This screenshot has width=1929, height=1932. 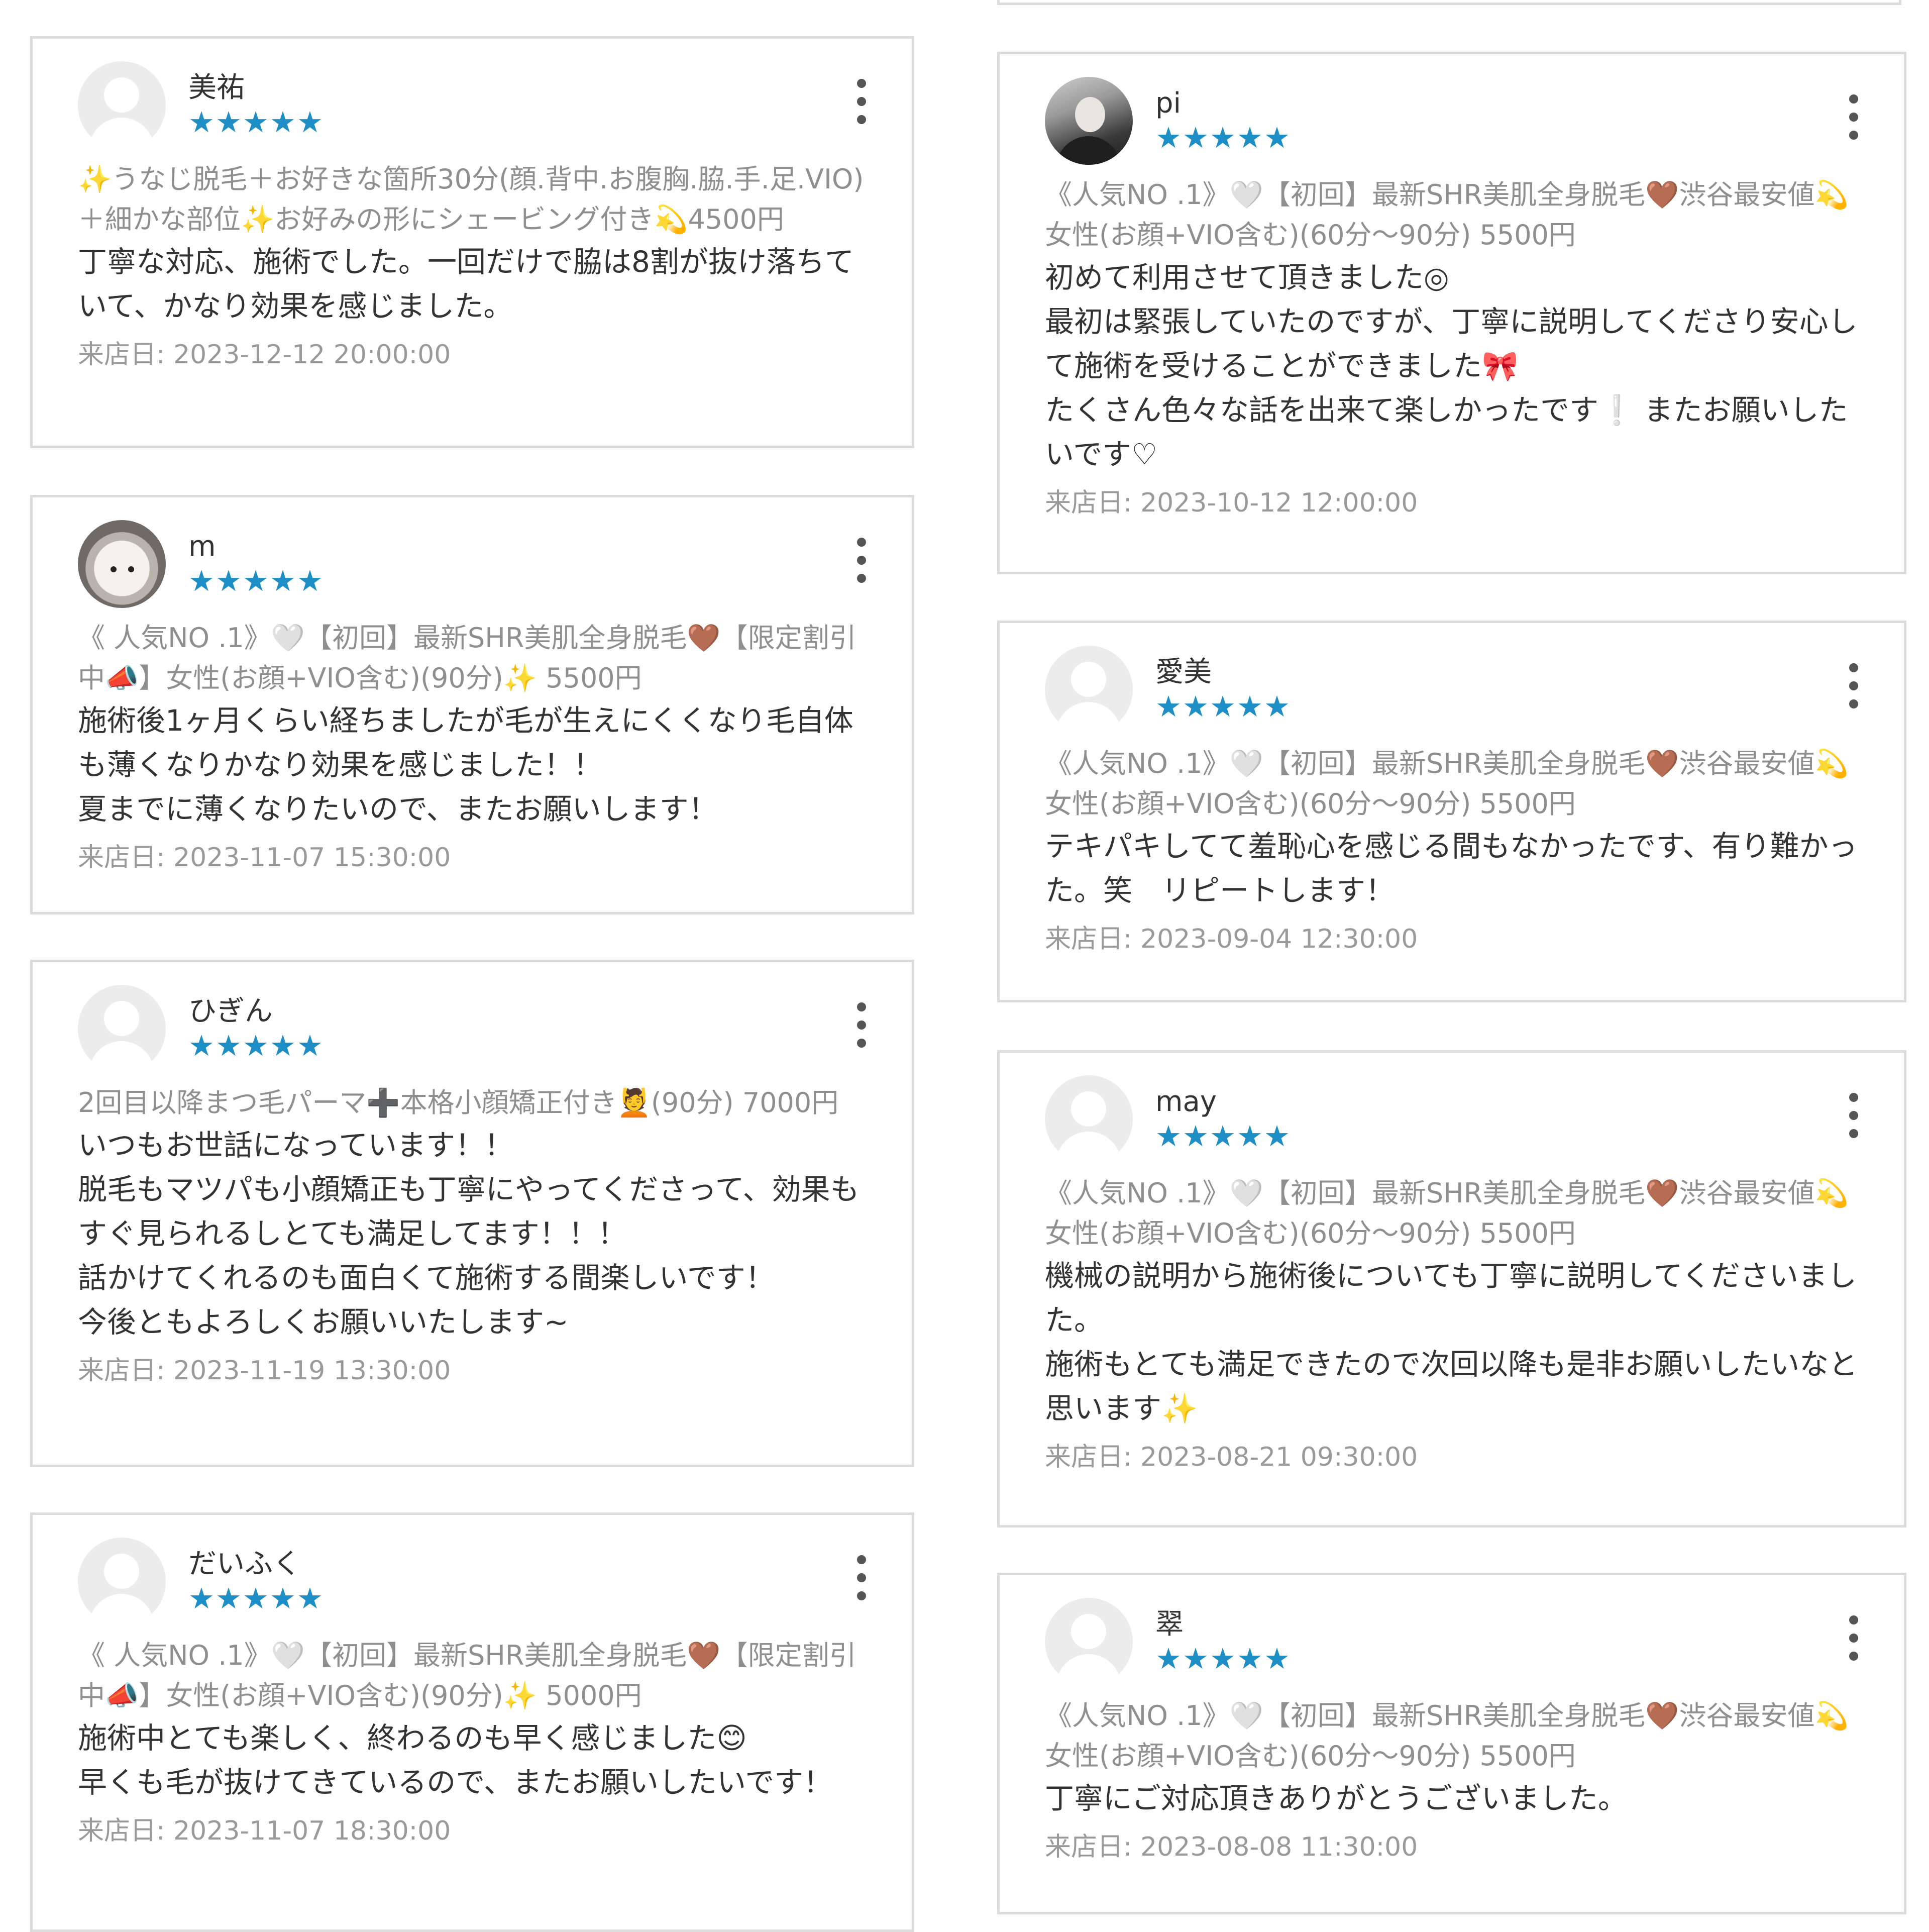 What do you see at coordinates (1279, 939) in the screenshot?
I see `visit-date-value: 2023-09-04 12:30:00` at bounding box center [1279, 939].